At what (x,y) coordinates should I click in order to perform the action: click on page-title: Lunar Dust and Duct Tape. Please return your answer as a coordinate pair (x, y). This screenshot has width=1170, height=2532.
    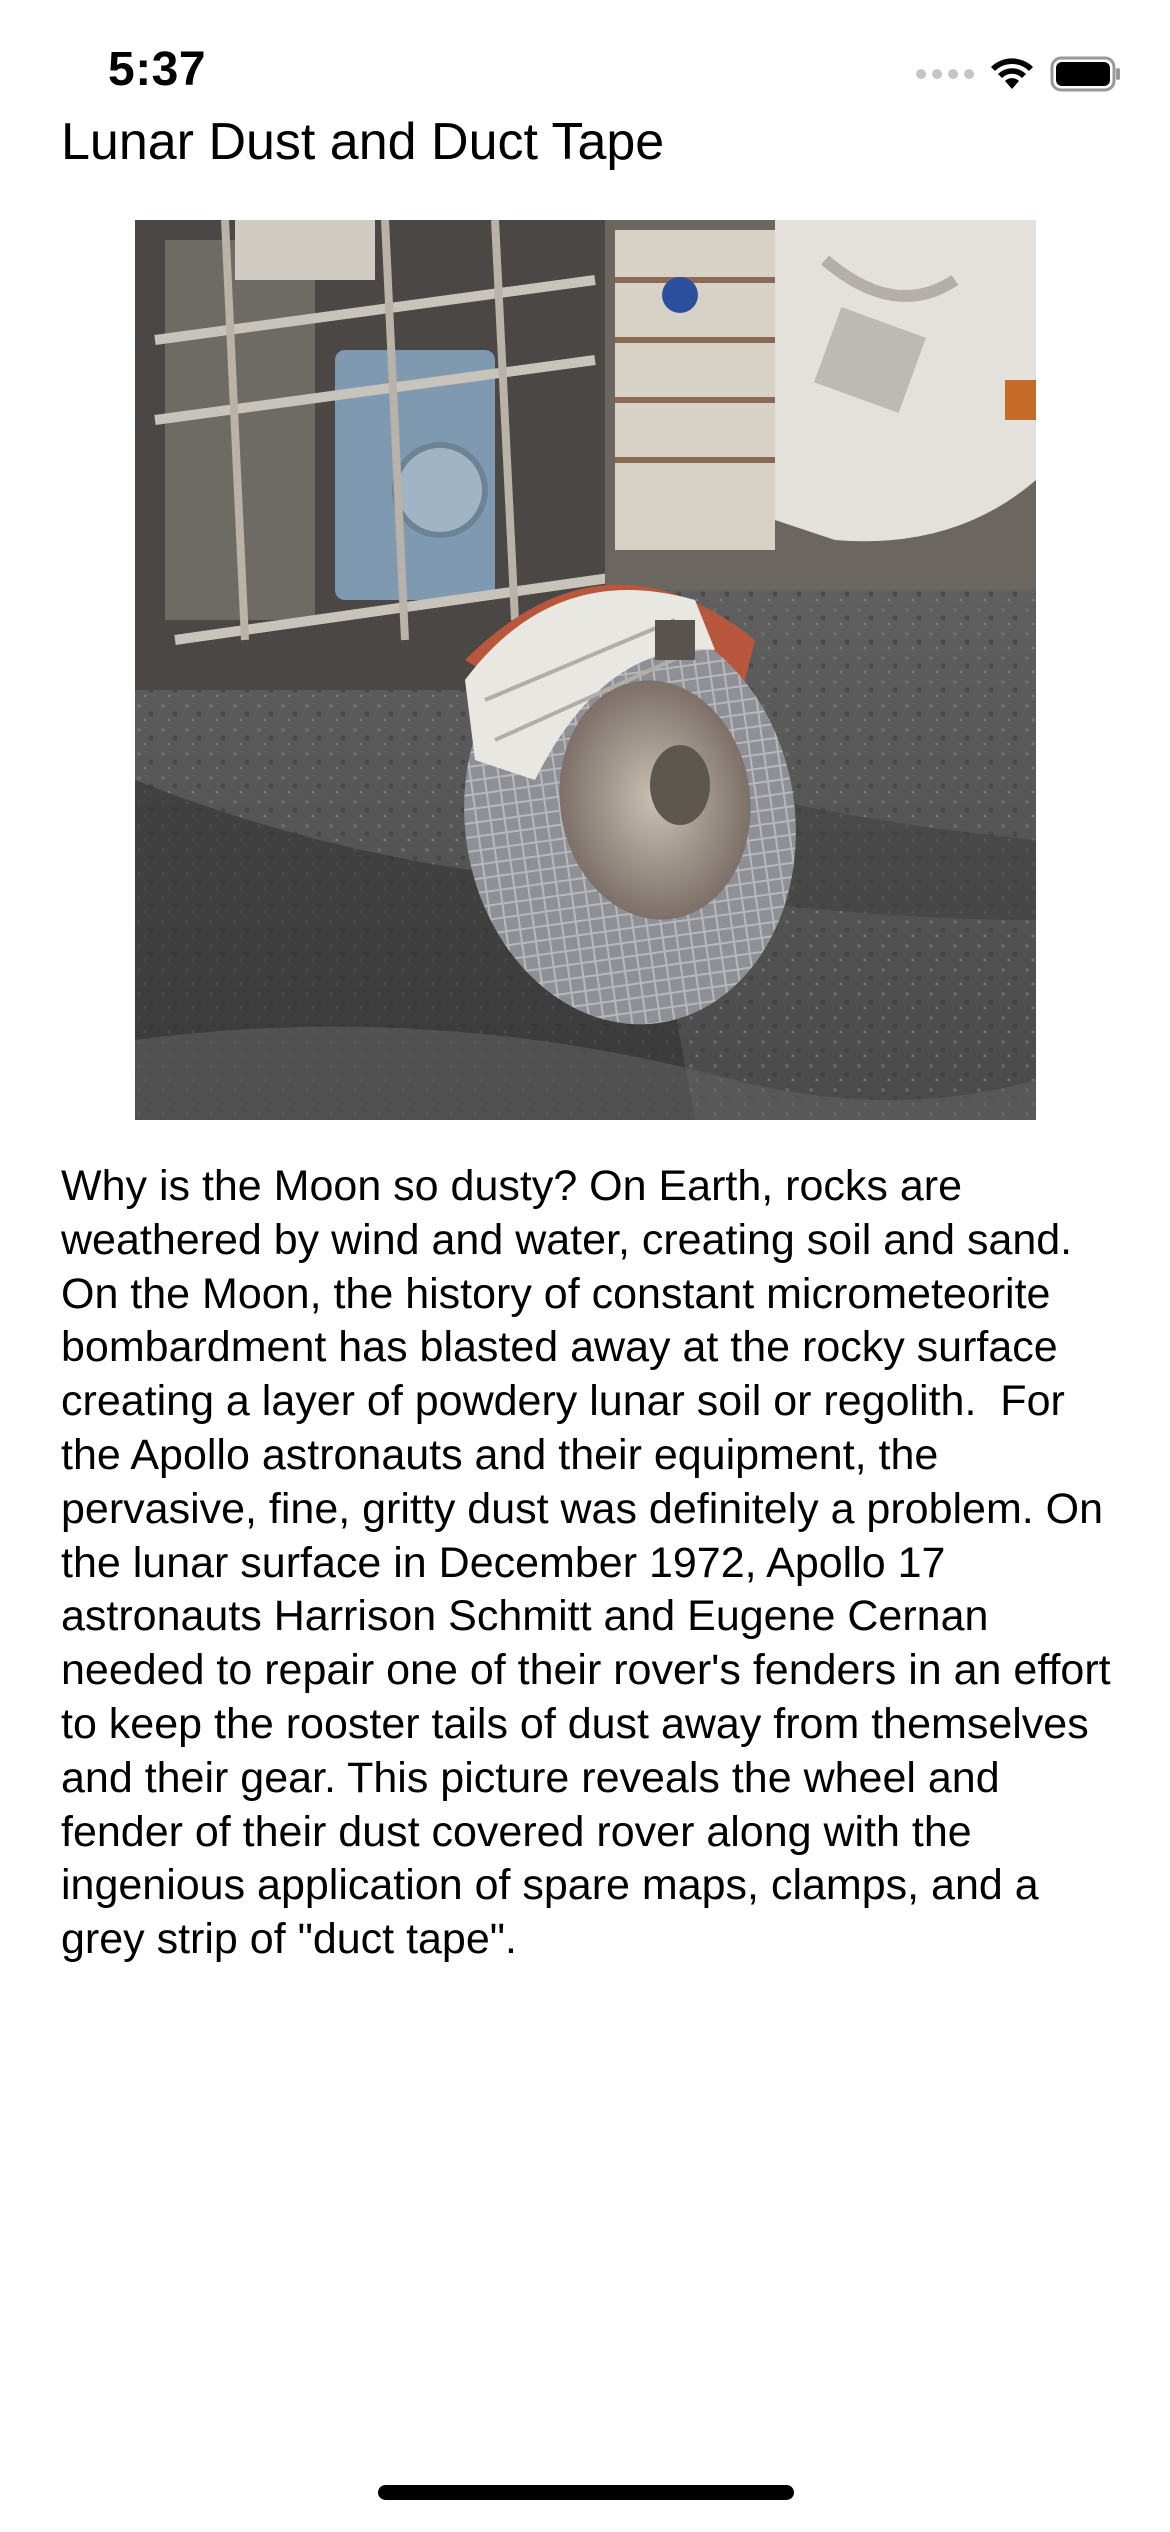
    Looking at the image, I should click on (363, 142).